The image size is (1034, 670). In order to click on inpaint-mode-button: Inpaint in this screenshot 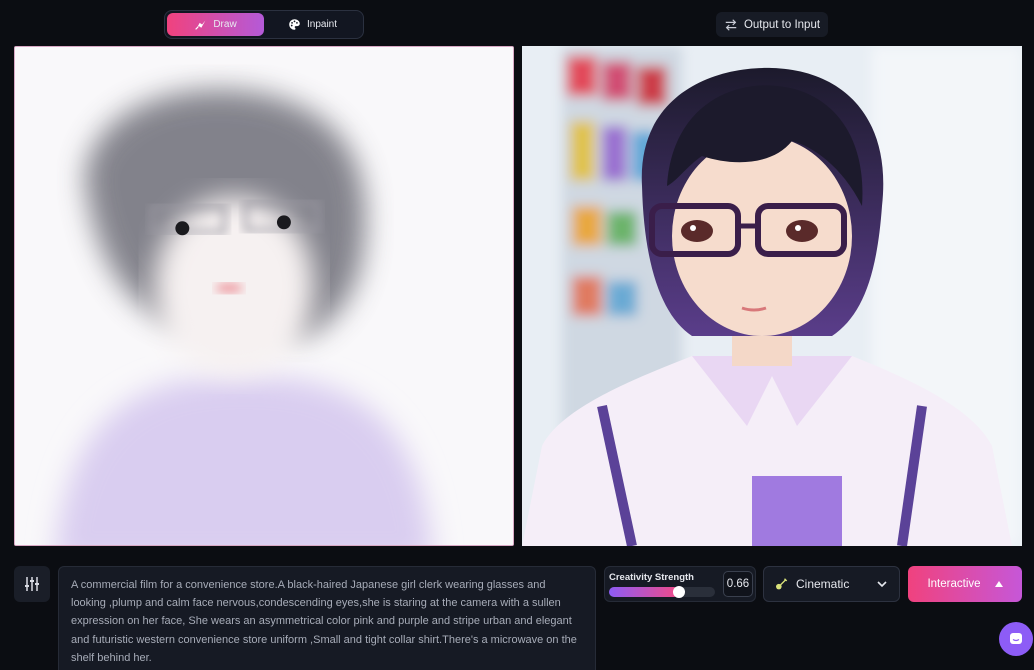, I will do `click(312, 24)`.